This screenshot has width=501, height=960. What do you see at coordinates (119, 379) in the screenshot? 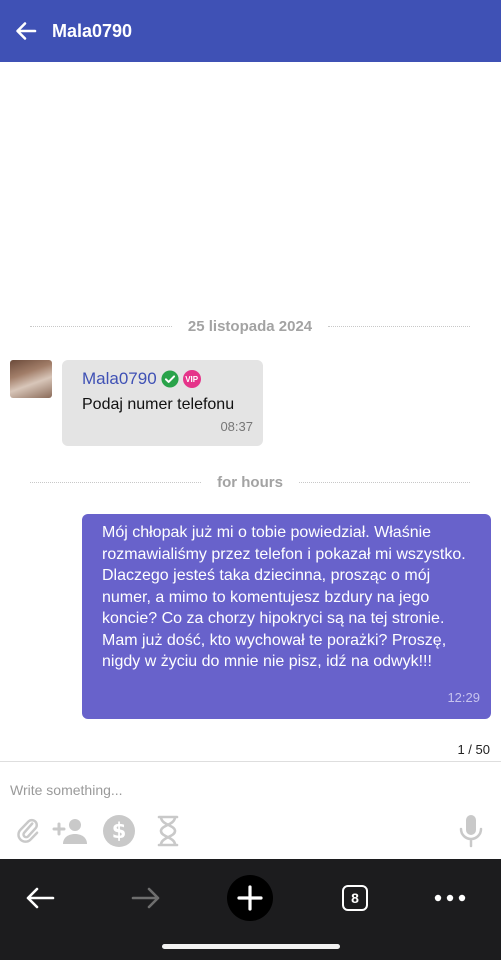
I see `sender-name: Mala0790` at bounding box center [119, 379].